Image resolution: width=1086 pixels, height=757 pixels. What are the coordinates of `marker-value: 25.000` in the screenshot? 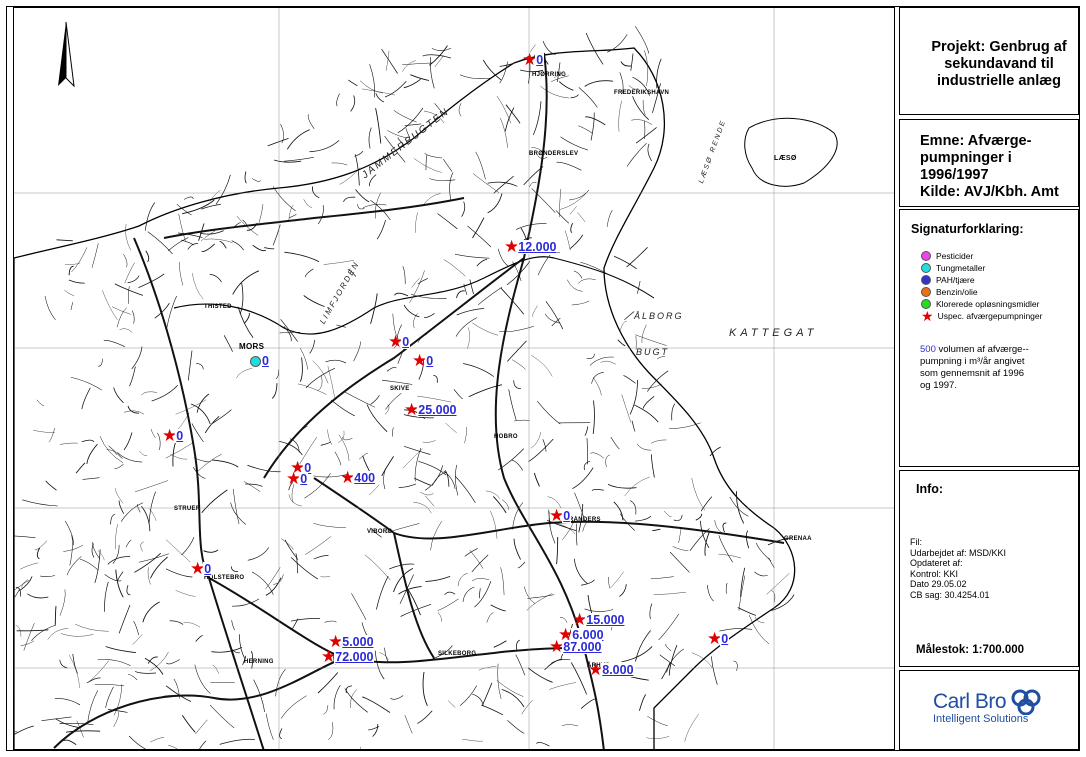 It's located at (437, 410).